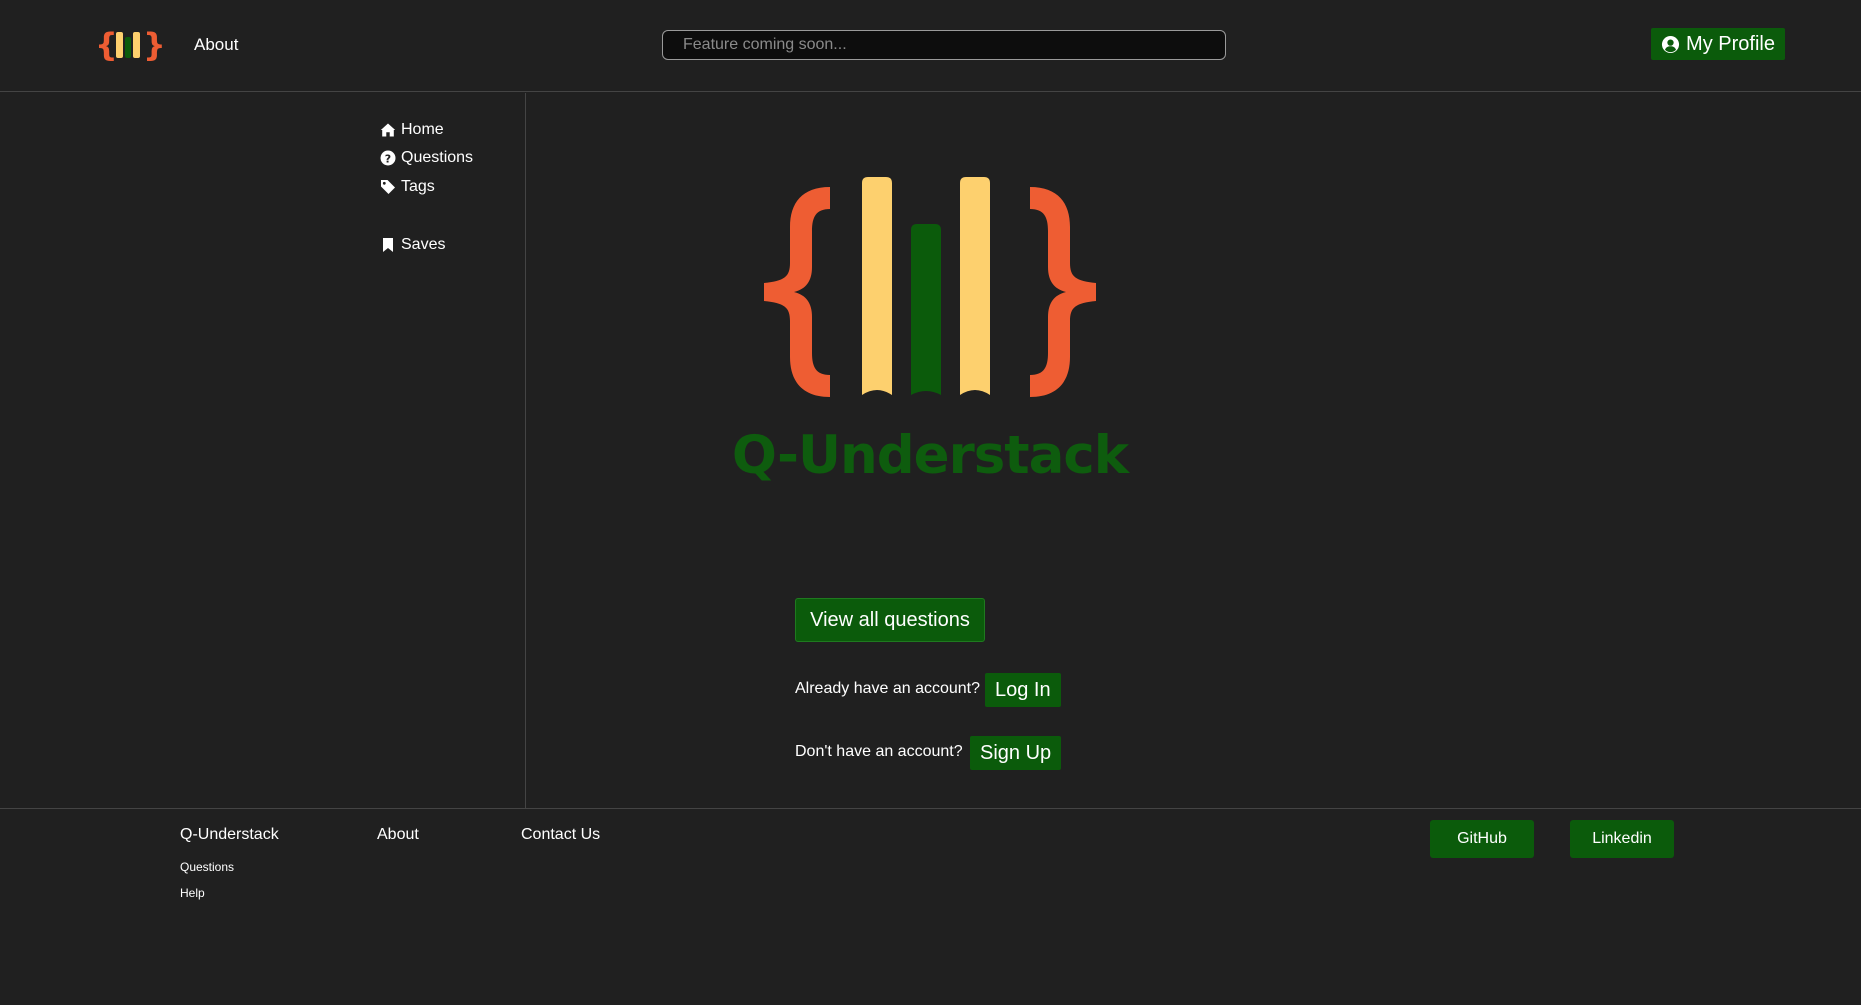  I want to click on github-button: GitHub, so click(1482, 839).